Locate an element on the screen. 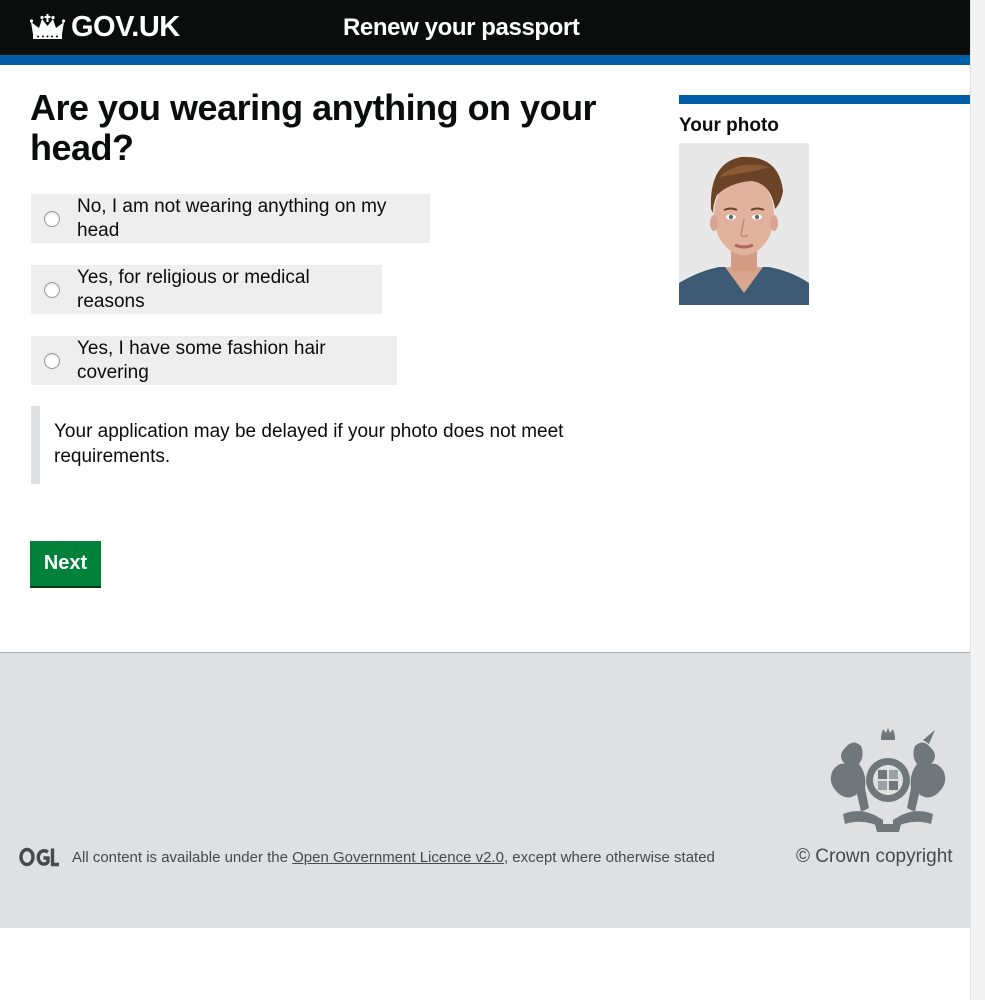 The height and width of the screenshot is (1000, 985). radio-option-label: No, I am not wearing anything on my head is located at coordinates (232, 218).